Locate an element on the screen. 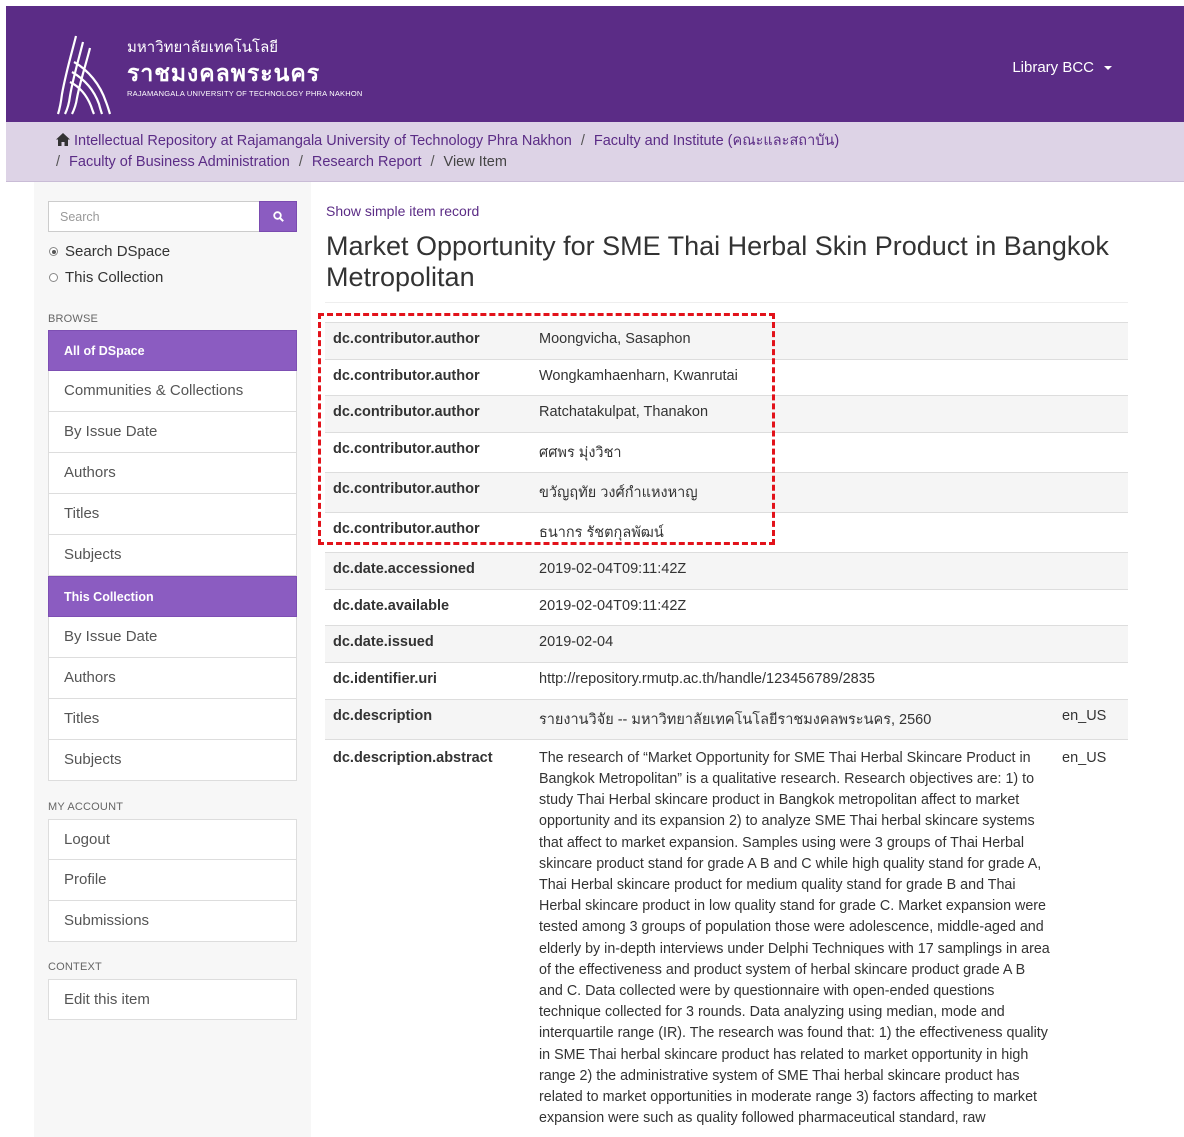  radio-unchecked-icon is located at coordinates (53, 277).